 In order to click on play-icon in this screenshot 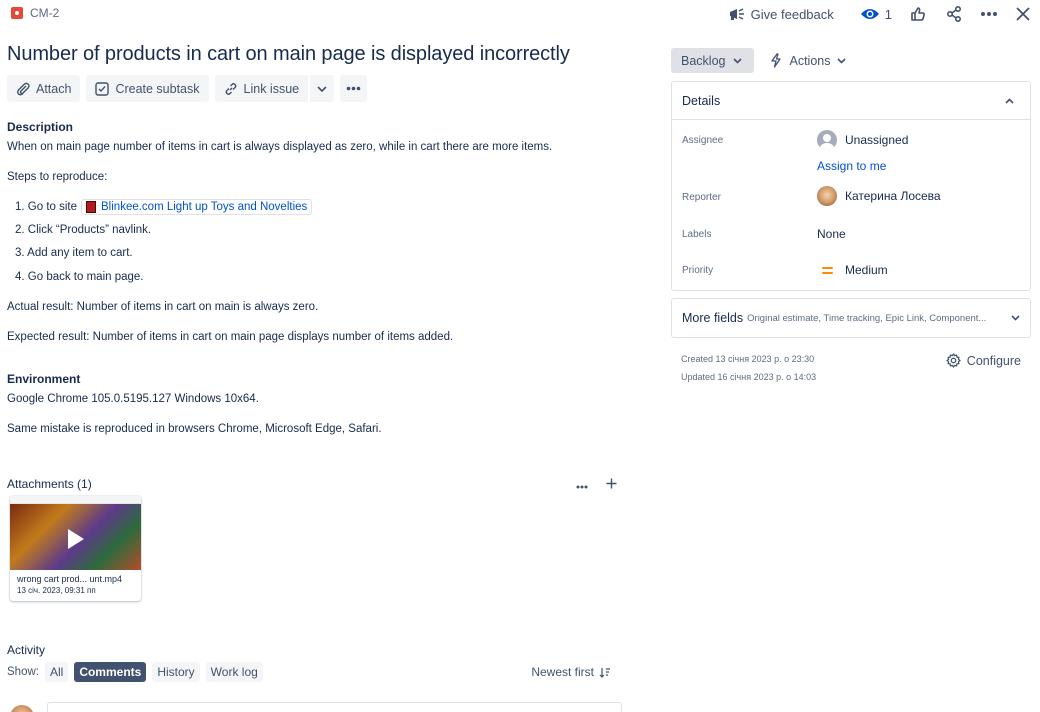, I will do `click(76, 539)`.